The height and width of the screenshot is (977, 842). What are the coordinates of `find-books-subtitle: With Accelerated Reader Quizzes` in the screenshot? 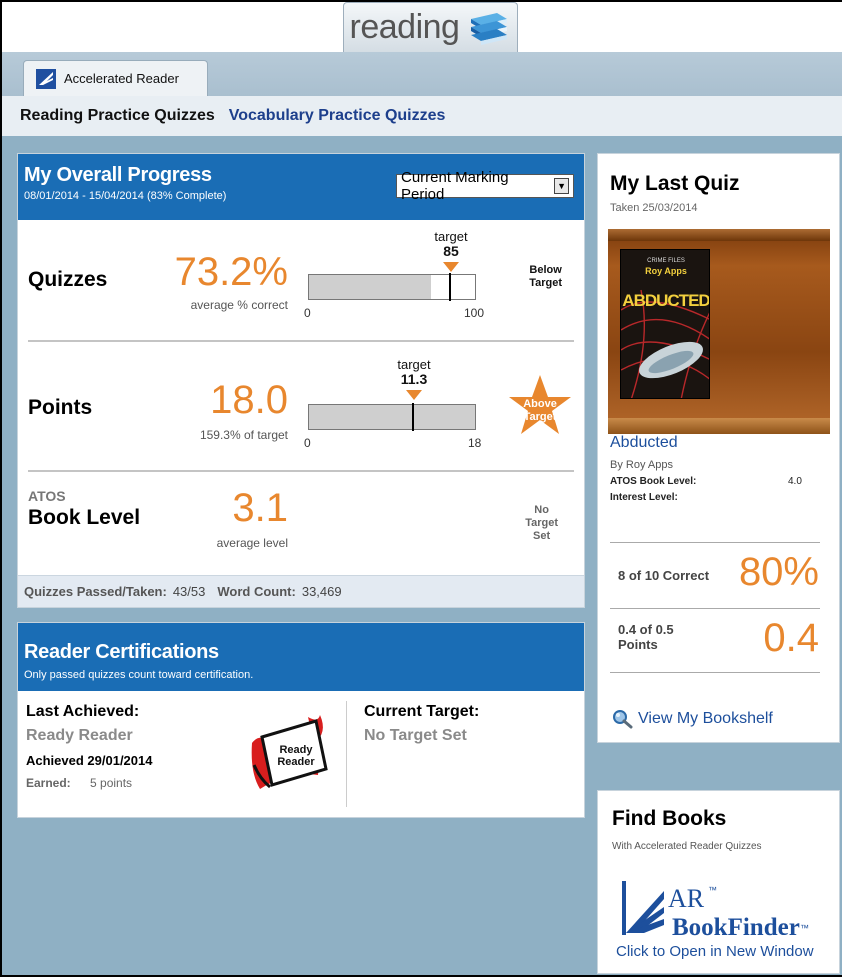 It's located at (687, 846).